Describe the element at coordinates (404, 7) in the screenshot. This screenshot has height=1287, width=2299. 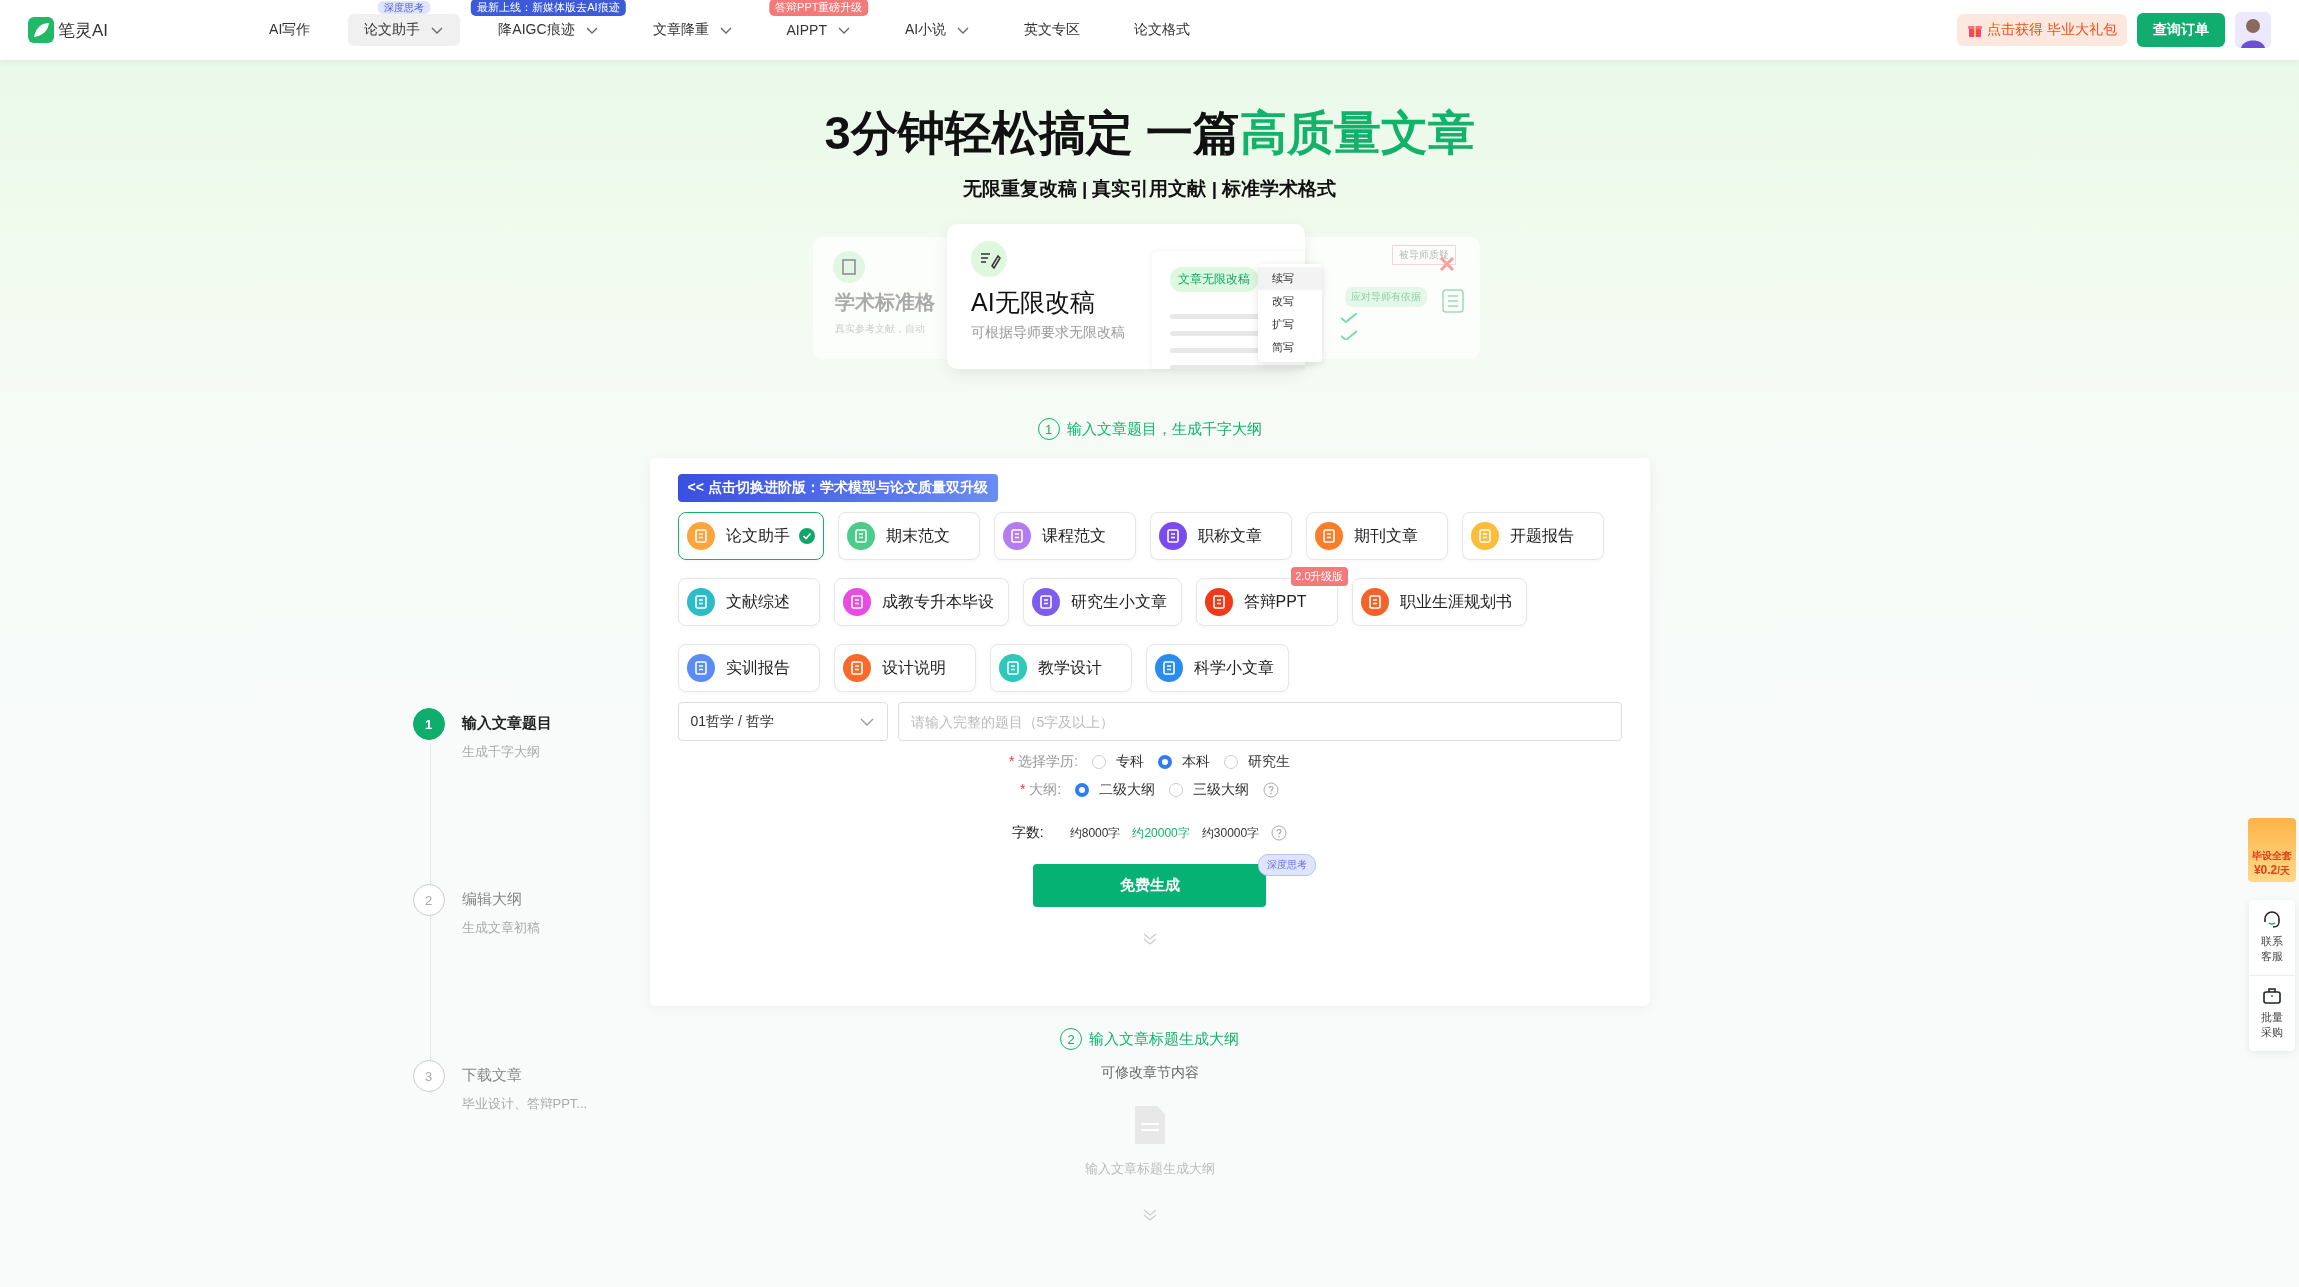
I see `nav-badge: 深度思考` at that location.